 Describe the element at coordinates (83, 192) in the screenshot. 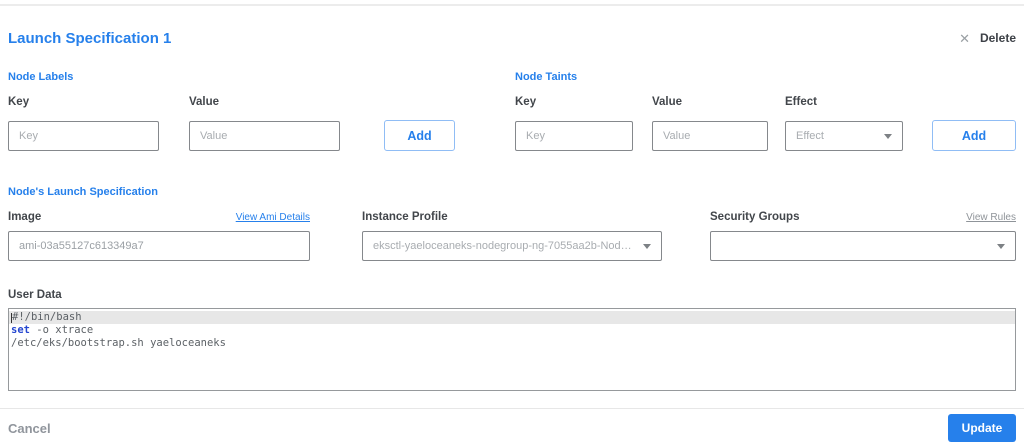

I see `launch-spec-title: Node's Launch Specification` at that location.